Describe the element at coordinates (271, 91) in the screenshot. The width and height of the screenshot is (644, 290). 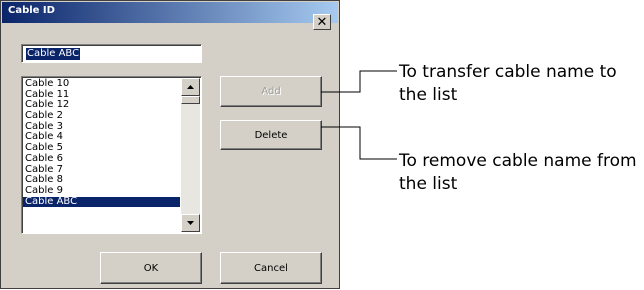
I see `add-button: Add` at that location.